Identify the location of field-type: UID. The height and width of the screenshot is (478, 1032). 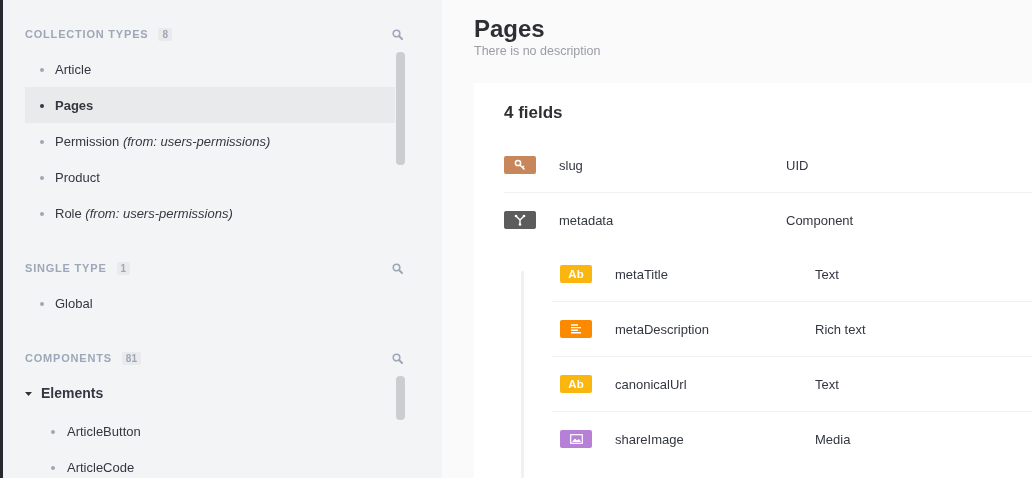
(797, 165).